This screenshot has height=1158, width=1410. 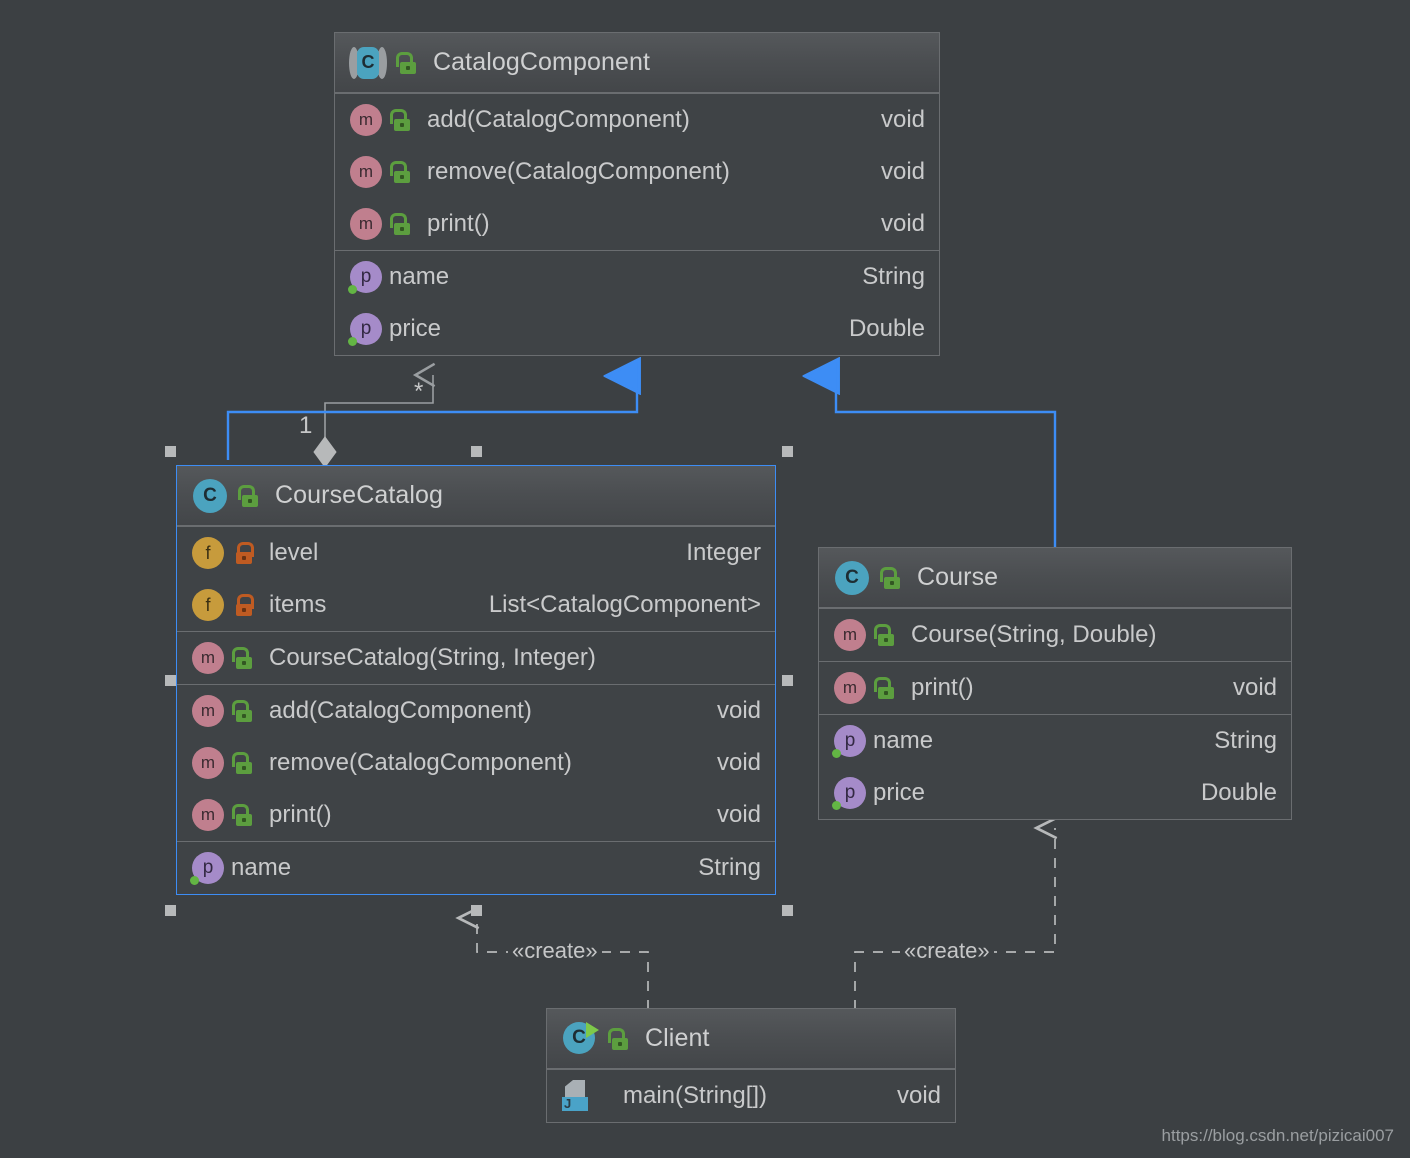 What do you see at coordinates (580, 1039) in the screenshot?
I see `runnable-class-icon: C` at bounding box center [580, 1039].